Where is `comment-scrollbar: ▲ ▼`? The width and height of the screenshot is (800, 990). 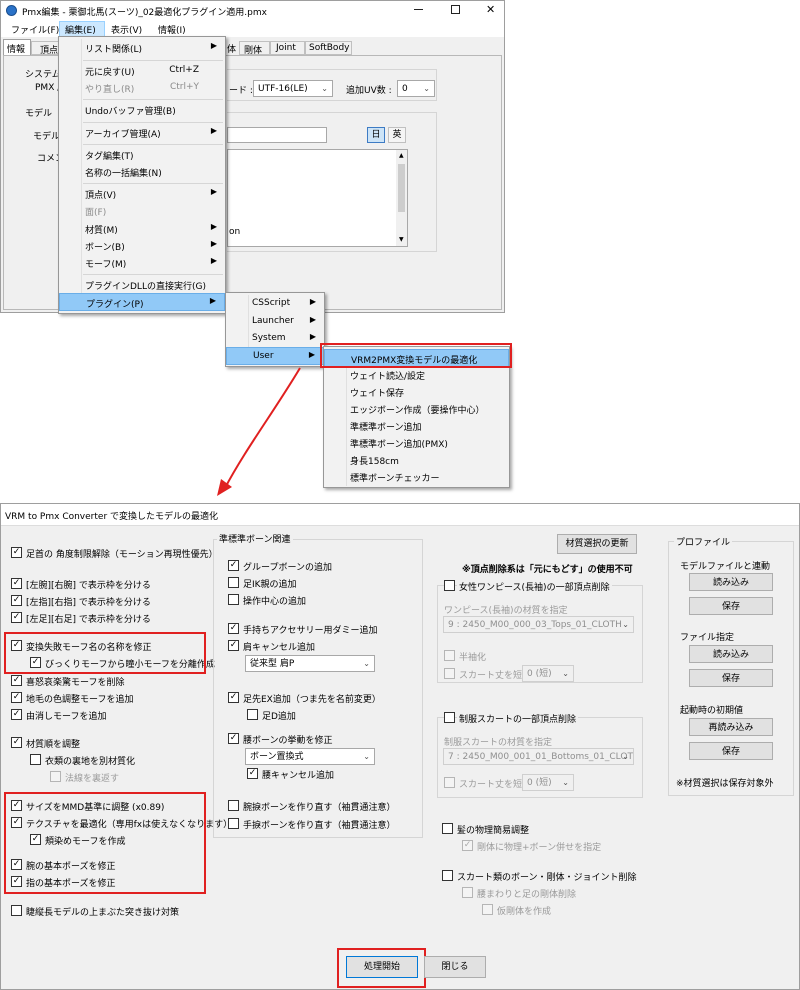
comment-scrollbar: ▲ ▼ is located at coordinates (401, 198).